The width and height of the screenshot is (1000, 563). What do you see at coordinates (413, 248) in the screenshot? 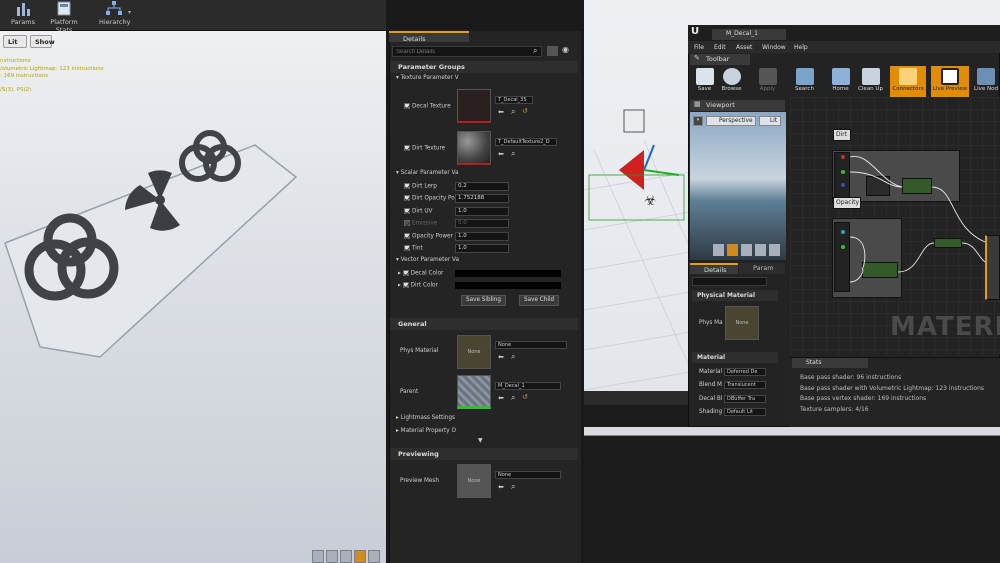
I see `scalar-param-row: Tint` at bounding box center [413, 248].